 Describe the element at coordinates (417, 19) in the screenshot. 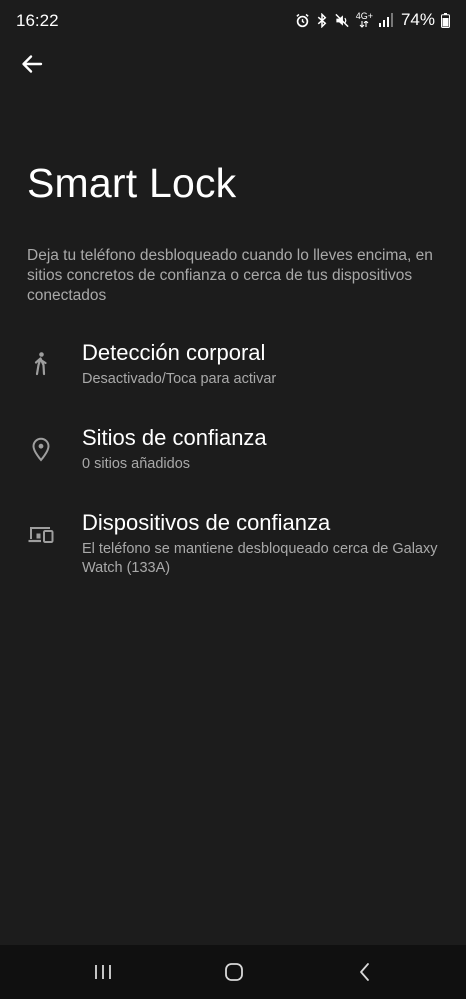

I see `battery-percentage: 74%` at that location.